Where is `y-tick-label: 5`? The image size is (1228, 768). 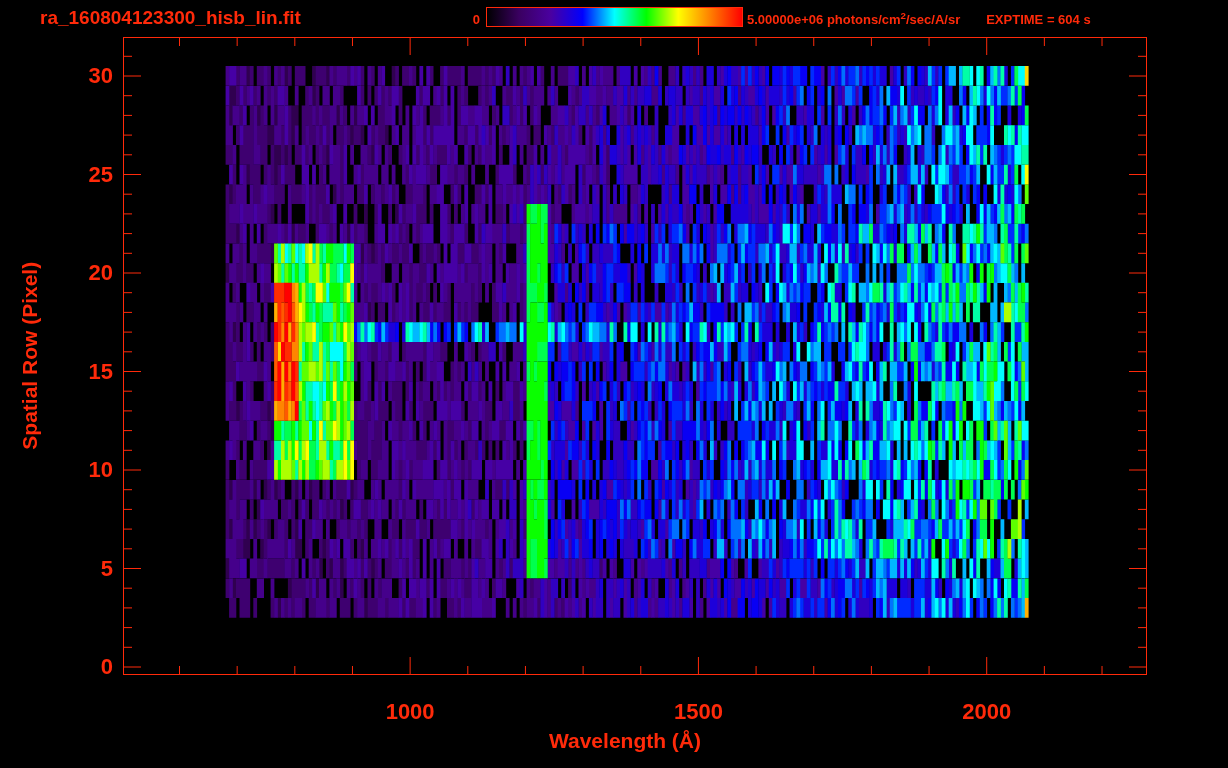 y-tick-label: 5 is located at coordinates (106, 568).